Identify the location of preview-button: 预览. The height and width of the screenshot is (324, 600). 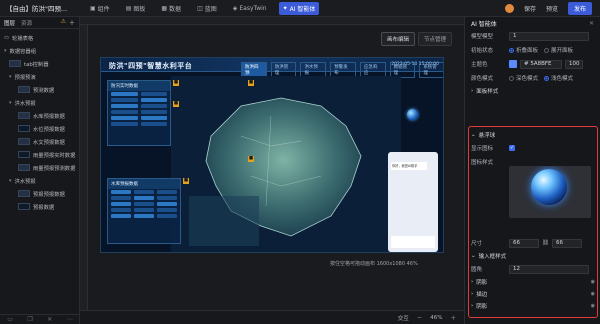
(552, 8).